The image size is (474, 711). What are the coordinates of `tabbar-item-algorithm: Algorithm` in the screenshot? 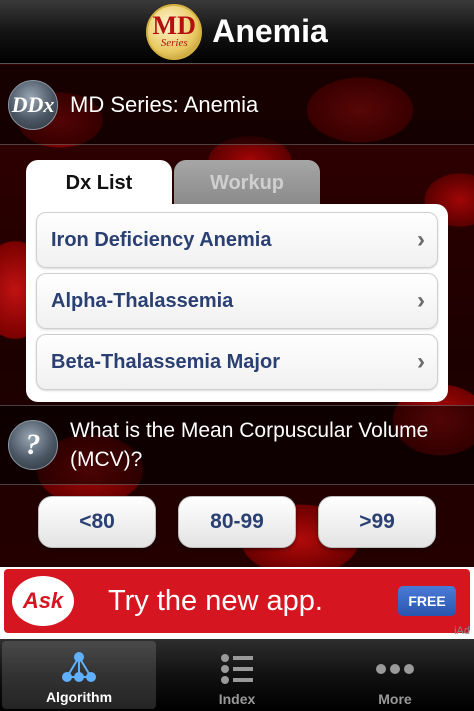 It's located at (79, 675).